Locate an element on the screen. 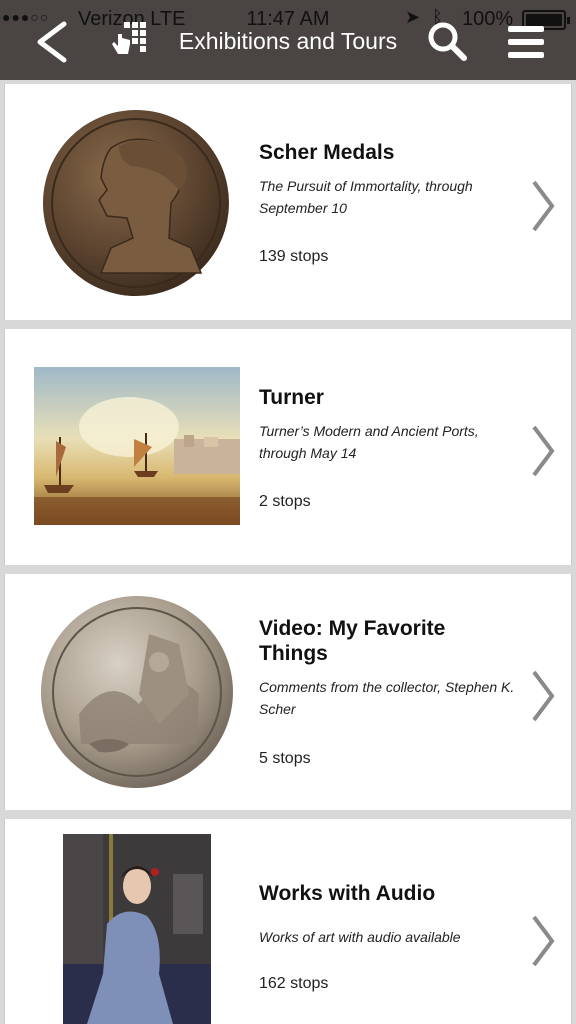 This screenshot has height=1024, width=576. location-icon: ➤ is located at coordinates (413, 17).